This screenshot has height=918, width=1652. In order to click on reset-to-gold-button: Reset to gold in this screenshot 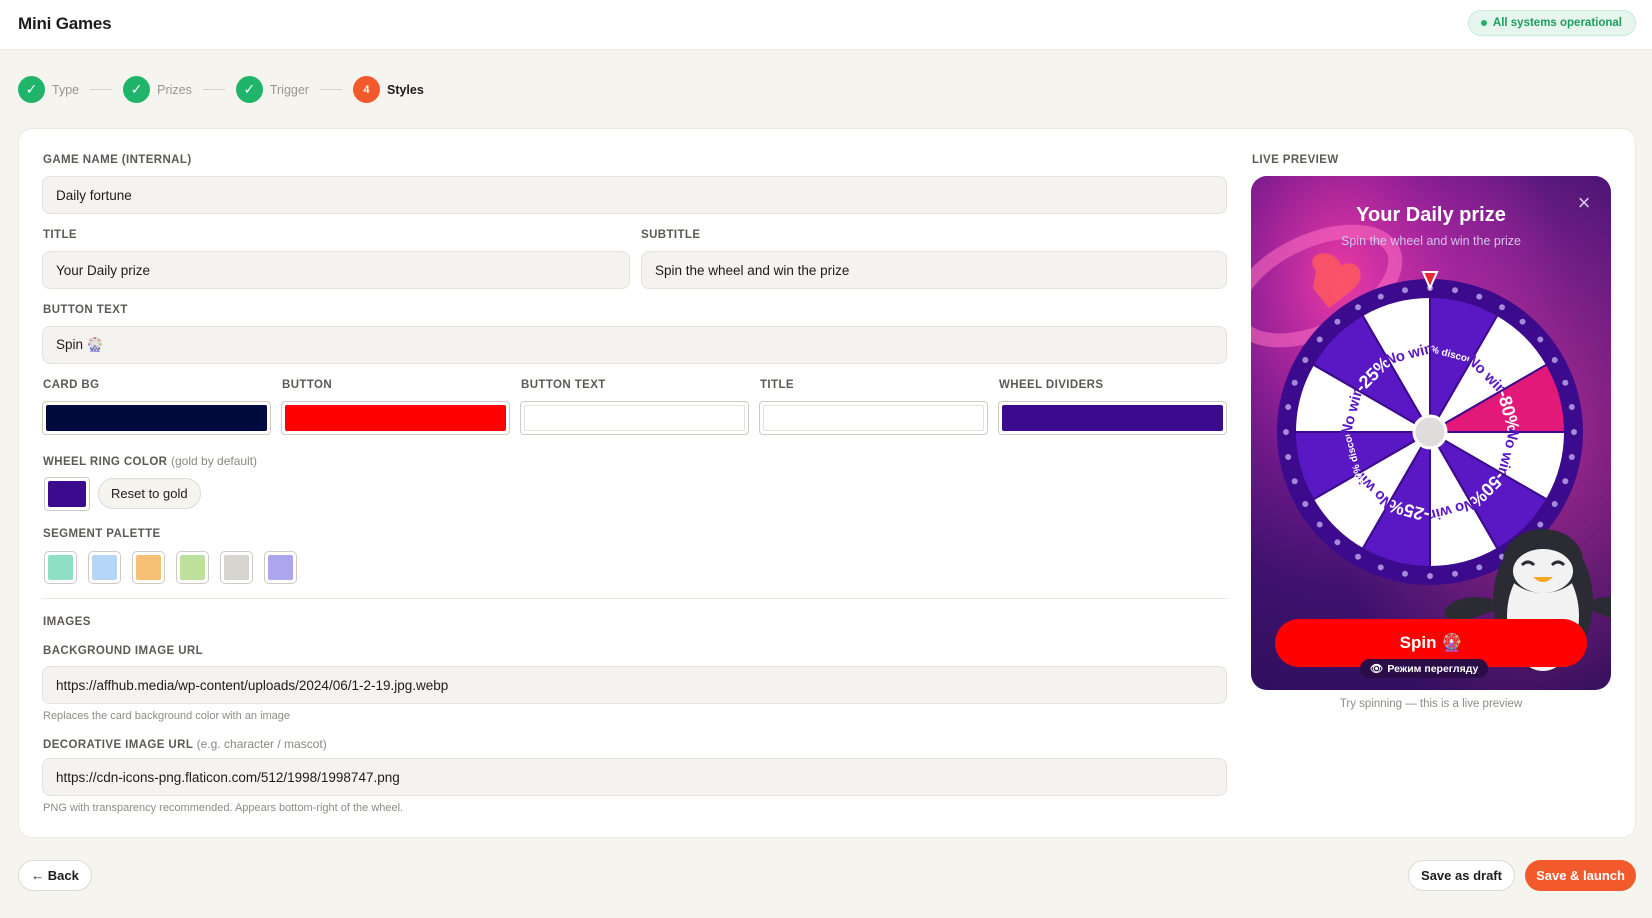, I will do `click(149, 493)`.